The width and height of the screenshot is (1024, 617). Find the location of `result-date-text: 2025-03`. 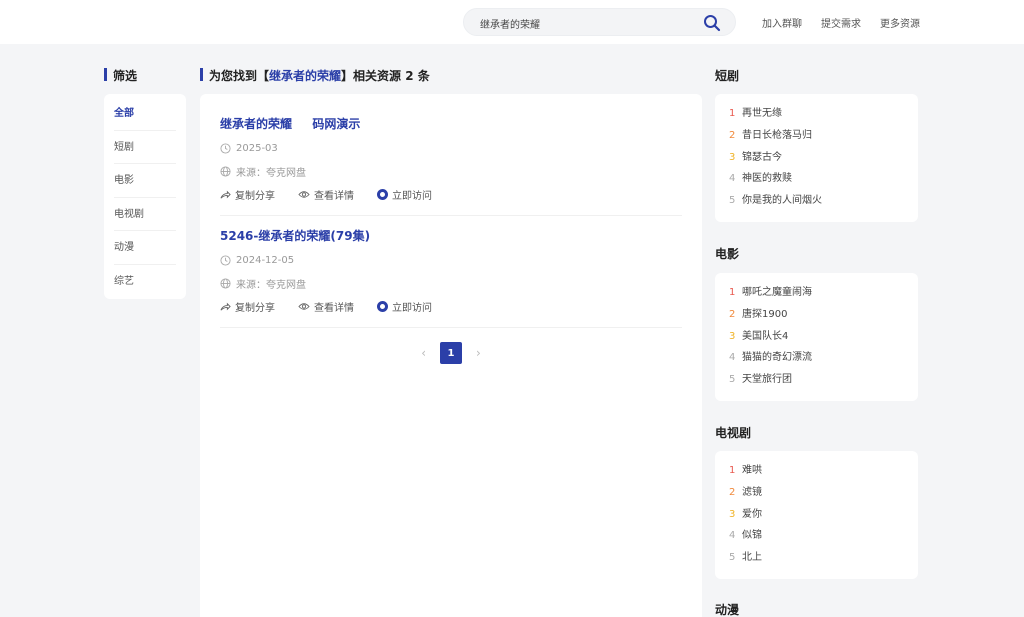

result-date-text: 2025-03 is located at coordinates (257, 148).